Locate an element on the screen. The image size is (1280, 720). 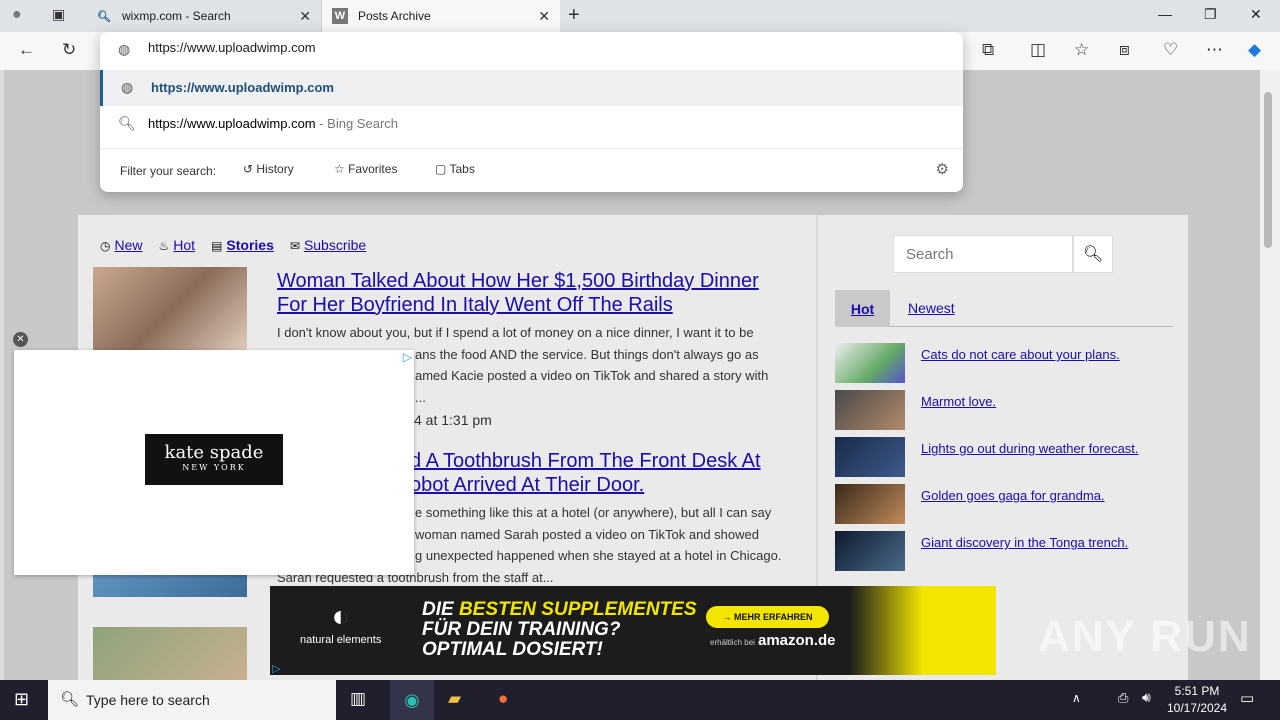
tabs-icon: ▢ is located at coordinates (442, 169).